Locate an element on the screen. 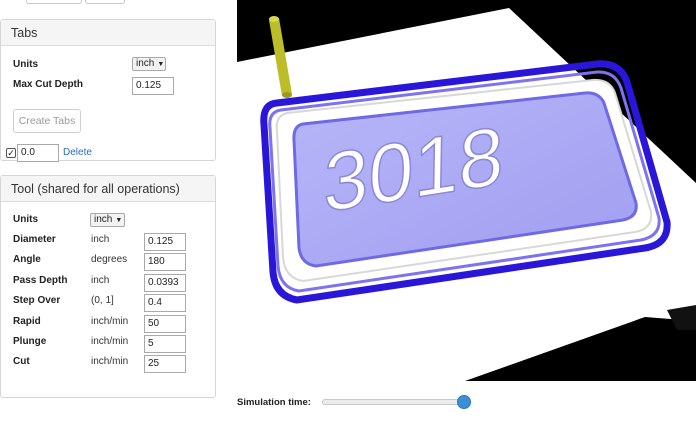  cut-label: Cut is located at coordinates (21, 361).